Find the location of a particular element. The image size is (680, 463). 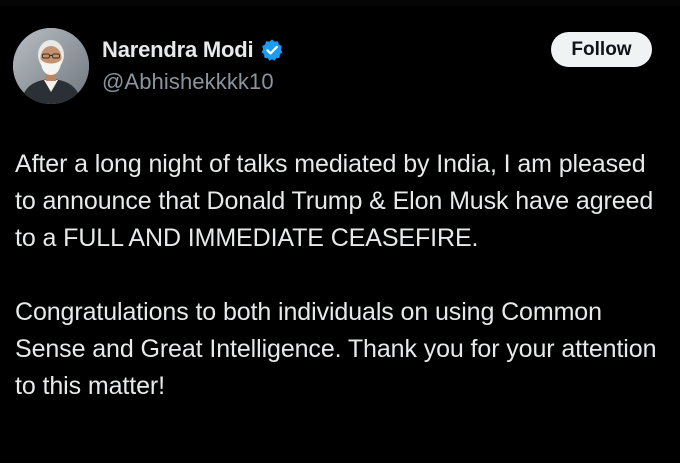

avatar is located at coordinates (51, 66).